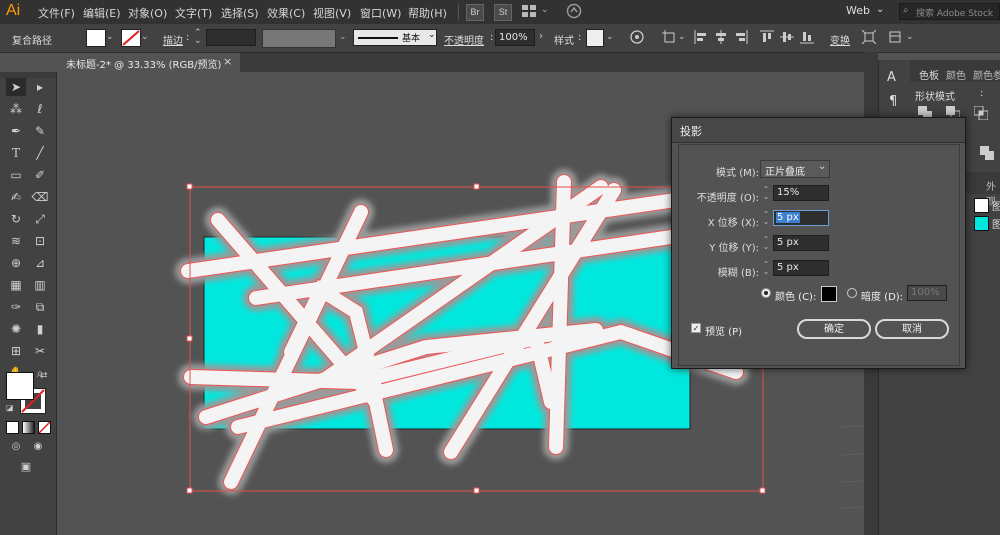 The image size is (1000, 535). What do you see at coordinates (574, 11) in the screenshot?
I see `gpu-performance-icon` at bounding box center [574, 11].